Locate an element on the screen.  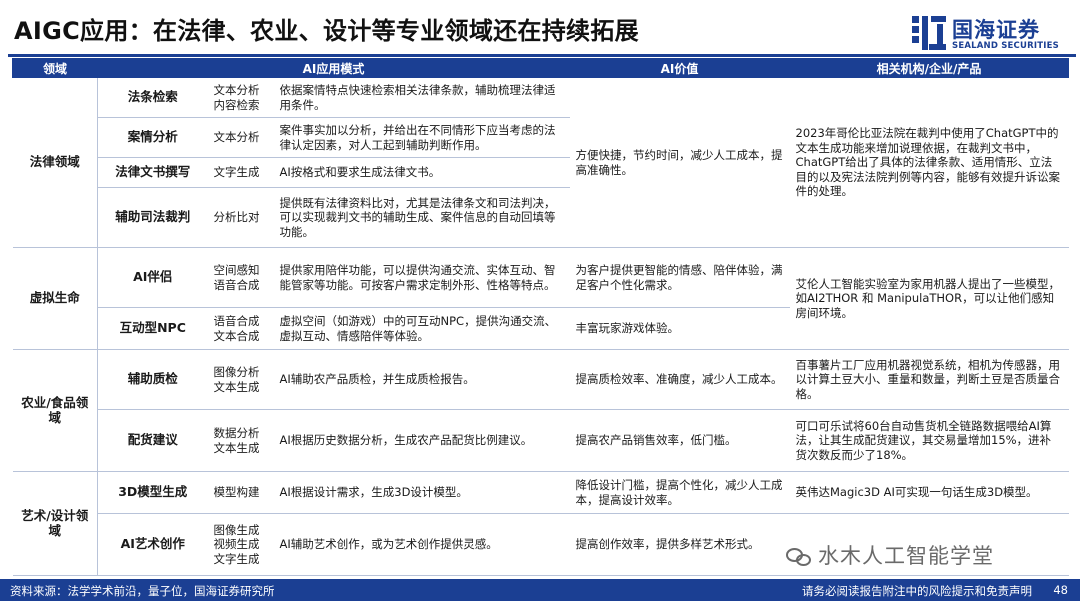
sub-cell: 案情分析 is located at coordinates (152, 137).